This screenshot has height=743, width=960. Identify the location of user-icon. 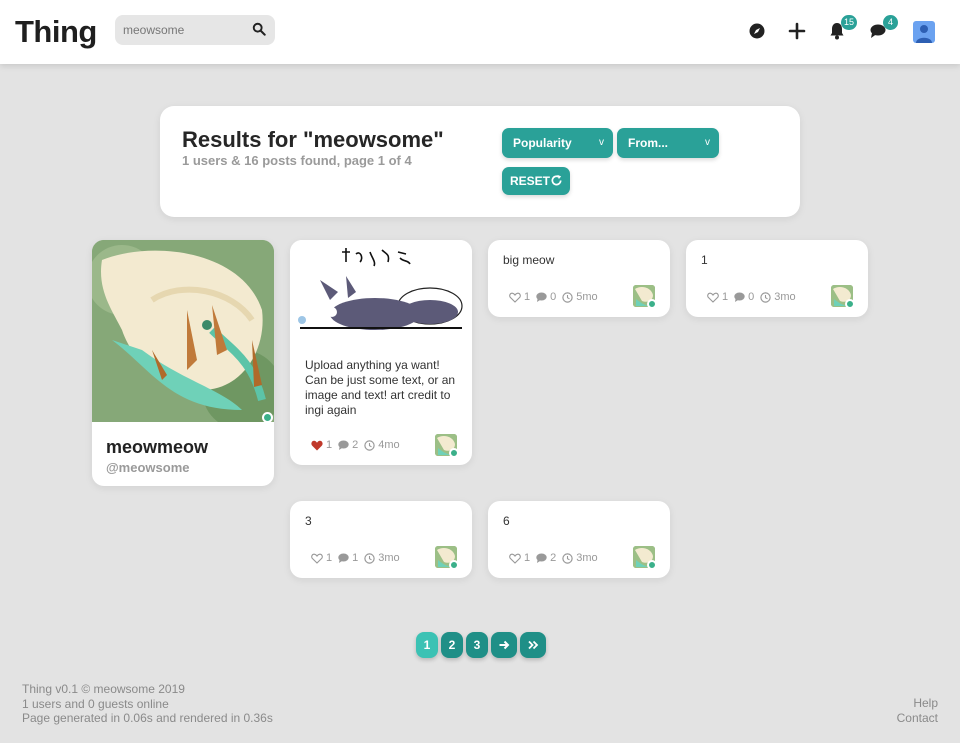
(924, 34).